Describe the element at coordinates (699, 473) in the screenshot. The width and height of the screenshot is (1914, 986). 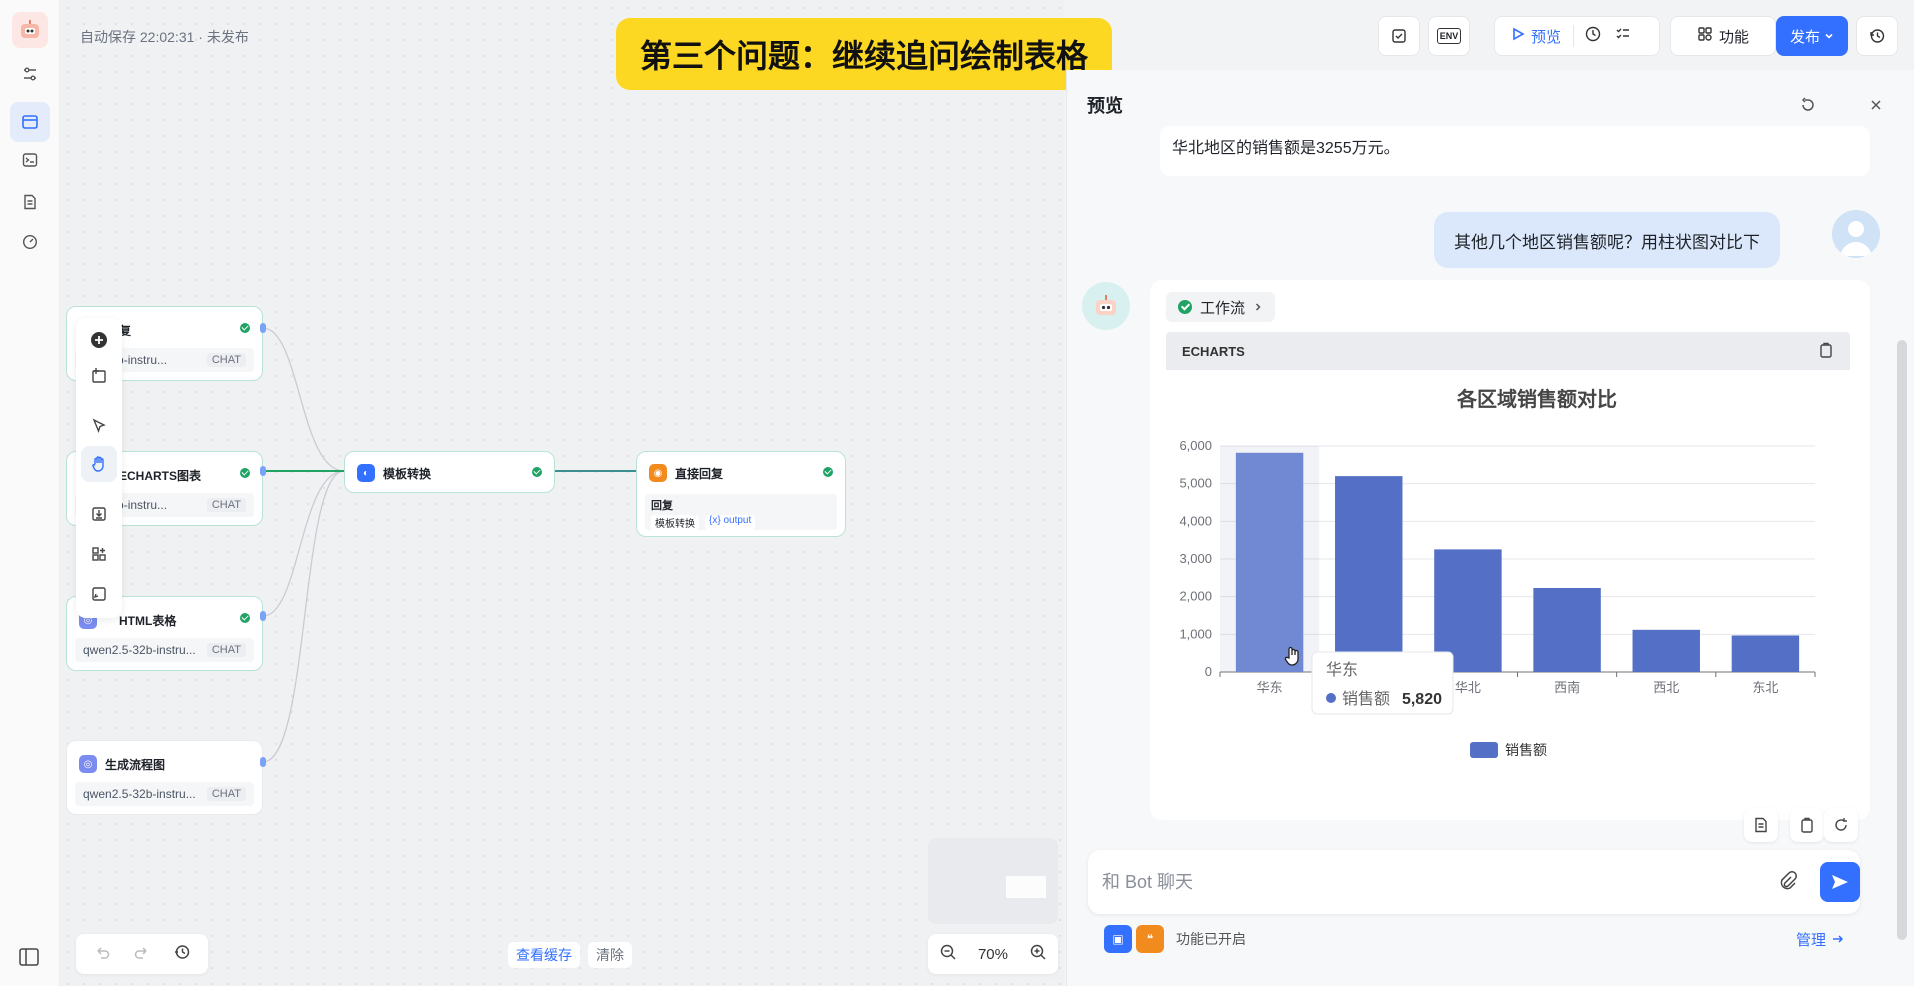
I see `node-title: 直接回复` at that location.